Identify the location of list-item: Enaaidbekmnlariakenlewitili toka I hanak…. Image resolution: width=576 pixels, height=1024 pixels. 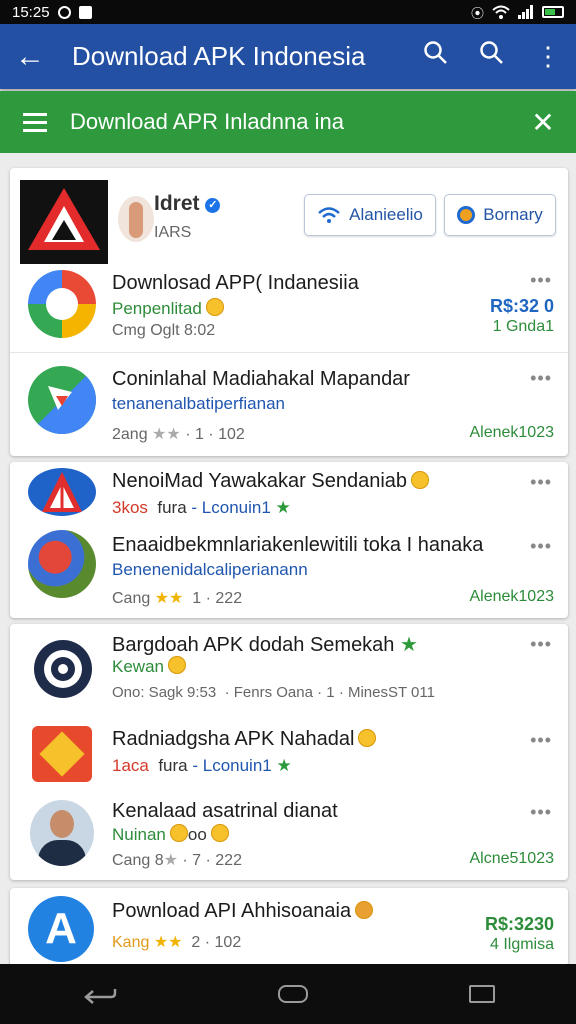
(289, 571).